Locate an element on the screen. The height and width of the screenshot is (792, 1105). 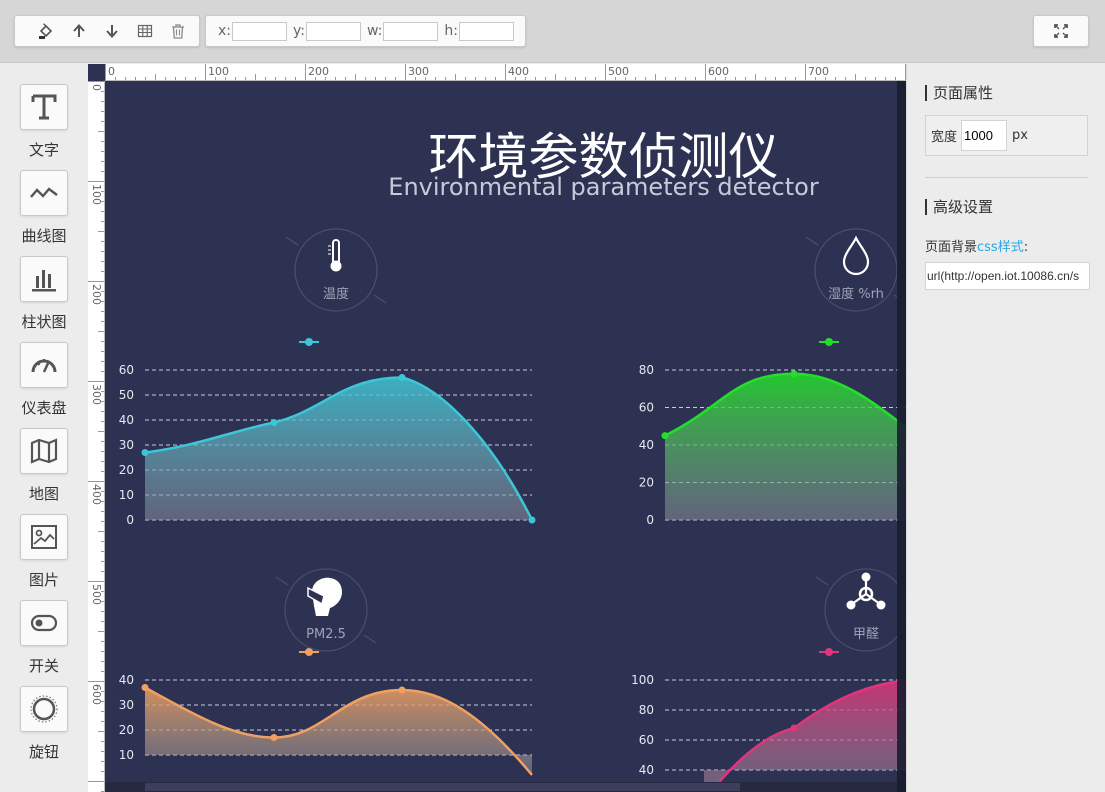
ruler-vertical-svg: 0 100 200 300 400 500 600 is located at coordinates (96, 436).